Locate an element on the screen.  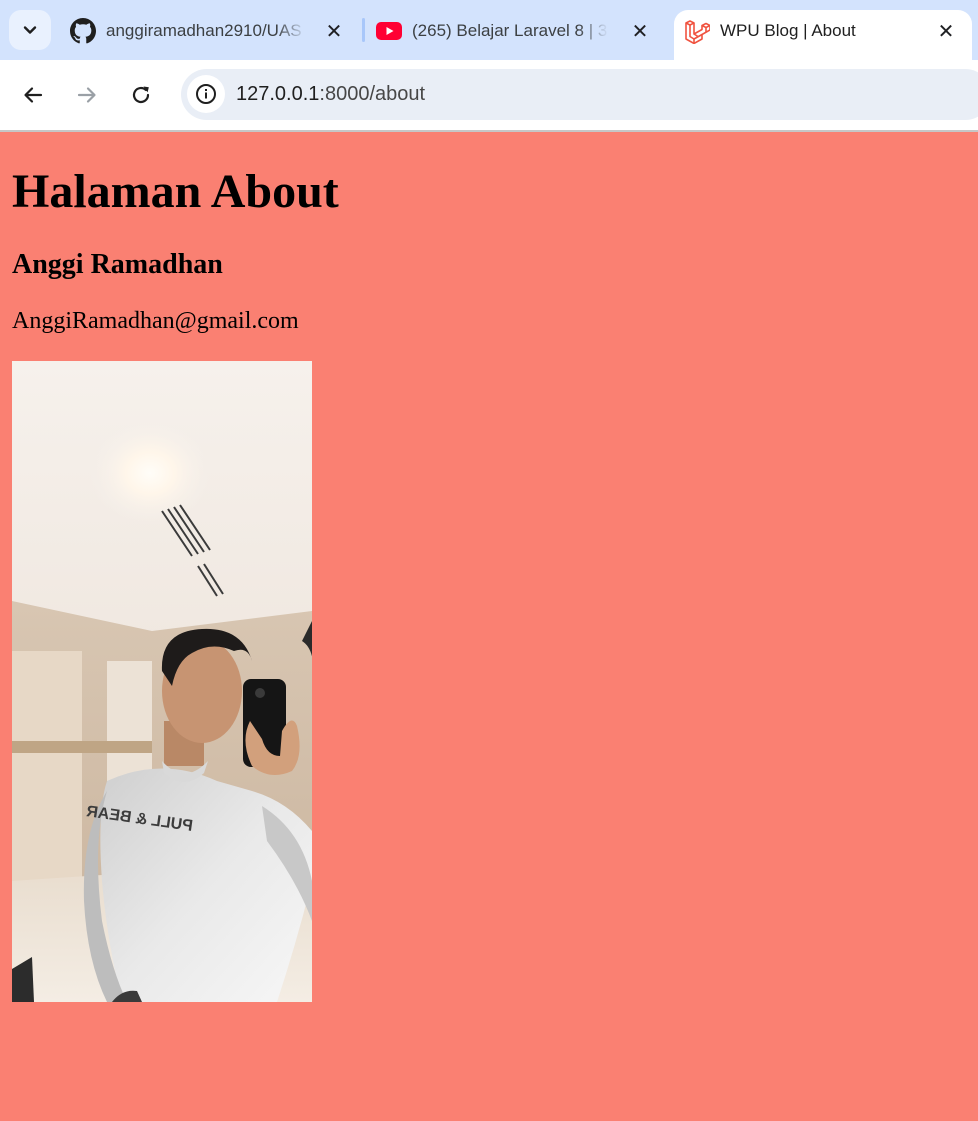
reload-icon is located at coordinates (141, 95).